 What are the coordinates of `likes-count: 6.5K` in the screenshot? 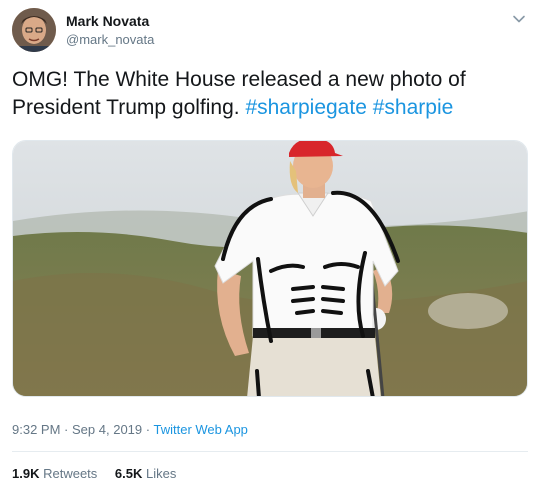 It's located at (128, 473).